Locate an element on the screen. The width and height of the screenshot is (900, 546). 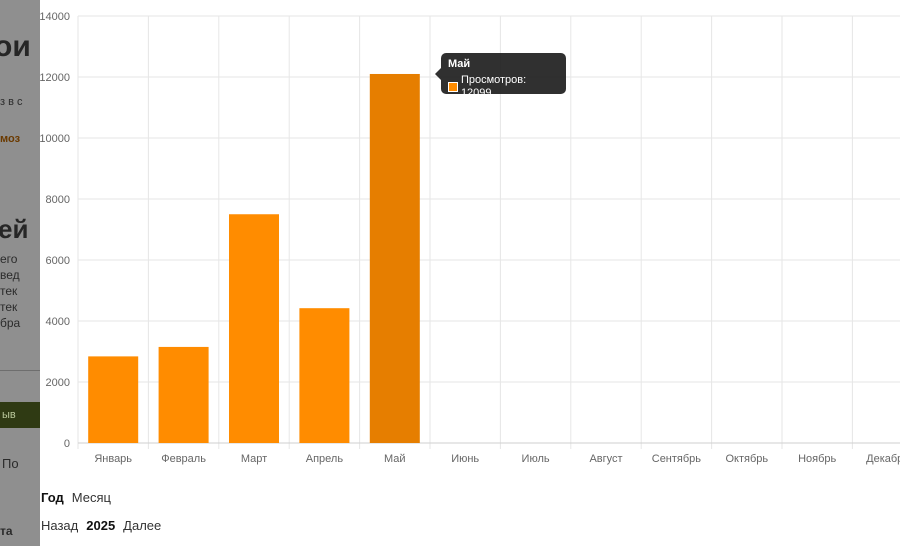
month-tab: Месяц is located at coordinates (91, 503).